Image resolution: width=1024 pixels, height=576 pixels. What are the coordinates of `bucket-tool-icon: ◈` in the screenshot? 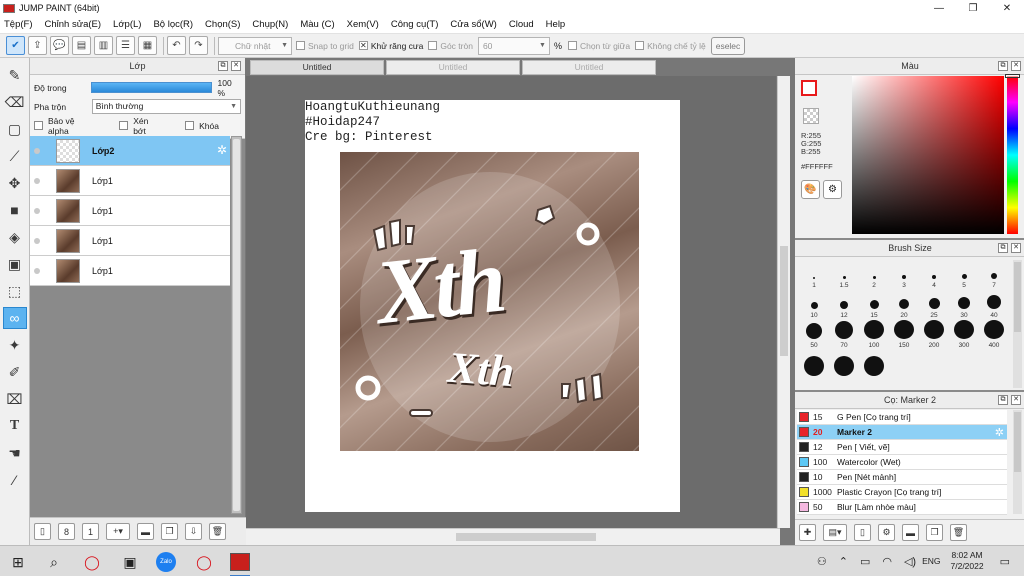 It's located at (15, 237).